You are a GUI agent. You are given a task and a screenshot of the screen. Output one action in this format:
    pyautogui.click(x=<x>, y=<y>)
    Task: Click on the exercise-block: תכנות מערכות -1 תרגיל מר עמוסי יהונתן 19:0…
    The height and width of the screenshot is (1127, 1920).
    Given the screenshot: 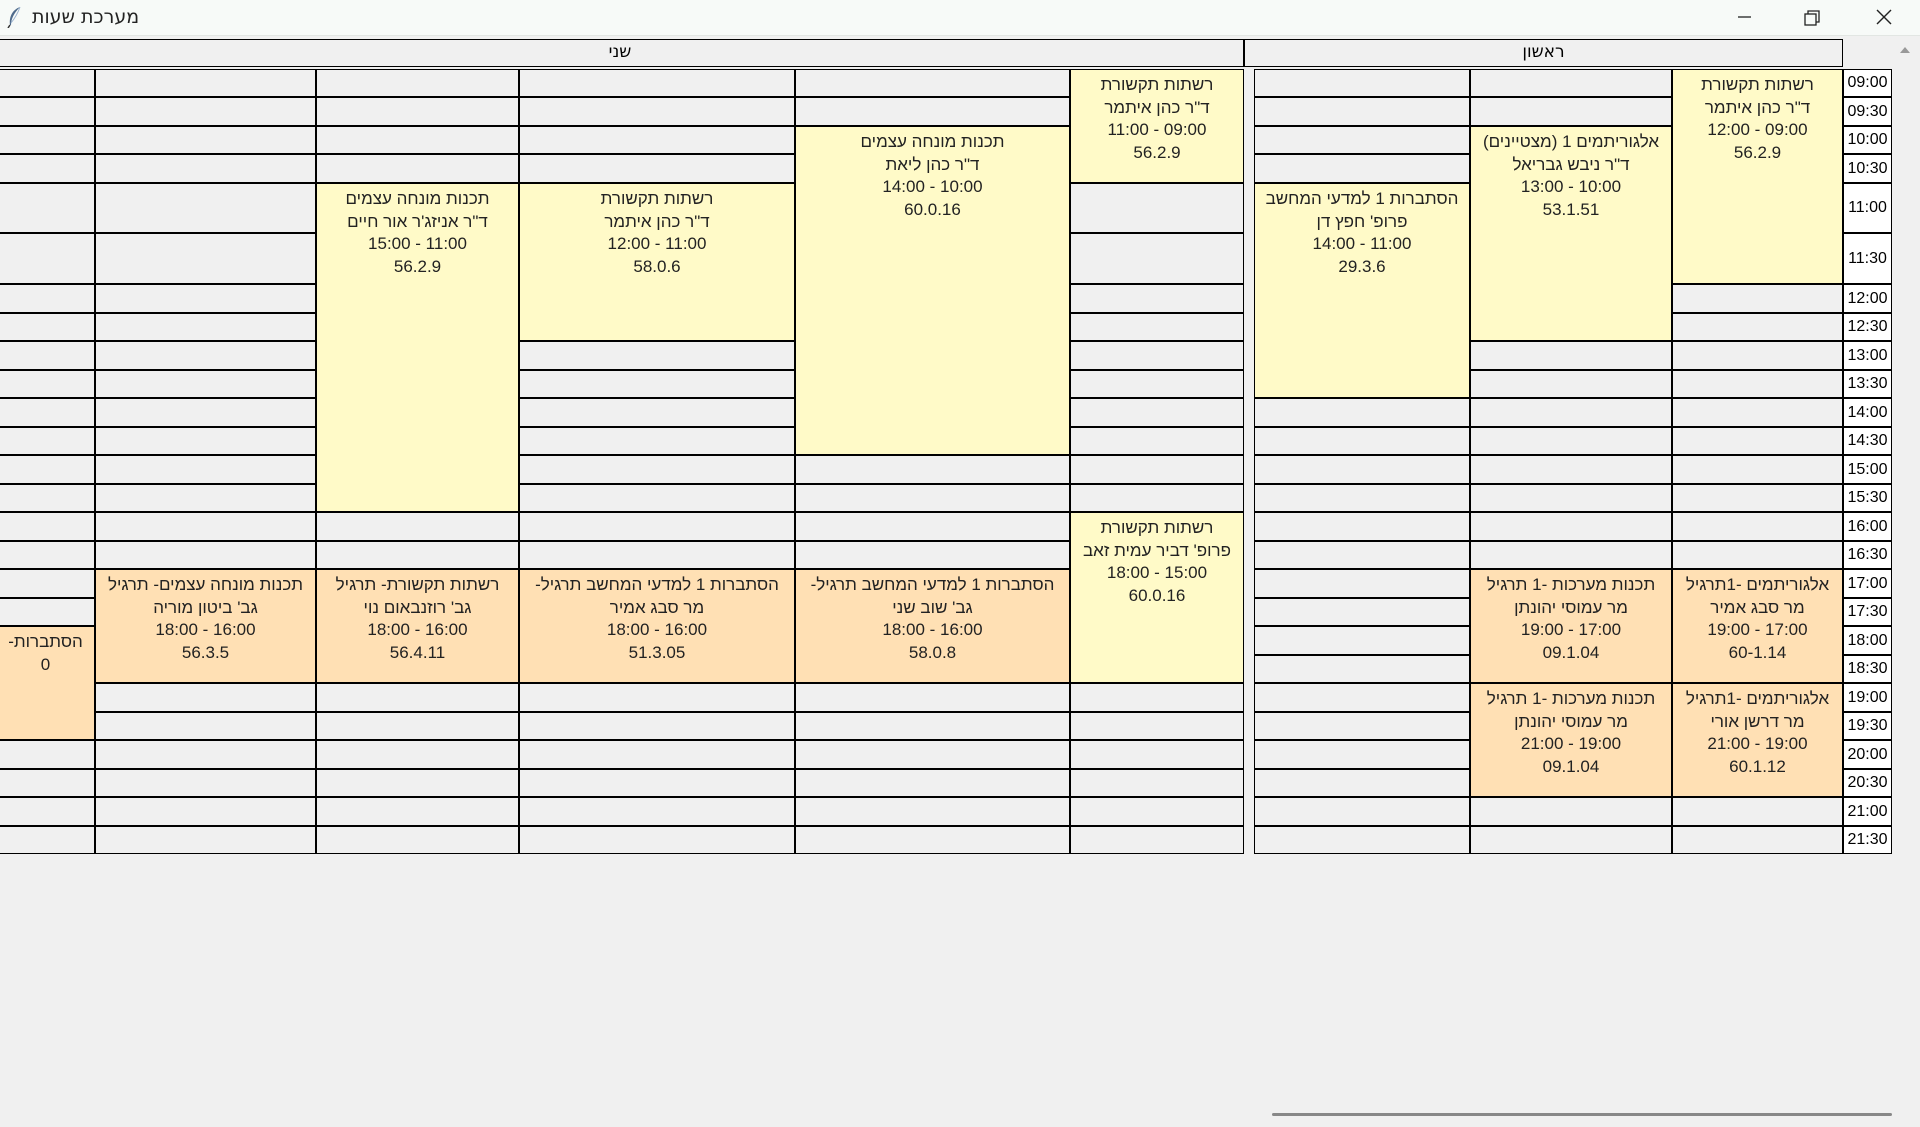 What is the action you would take?
    pyautogui.click(x=1571, y=626)
    